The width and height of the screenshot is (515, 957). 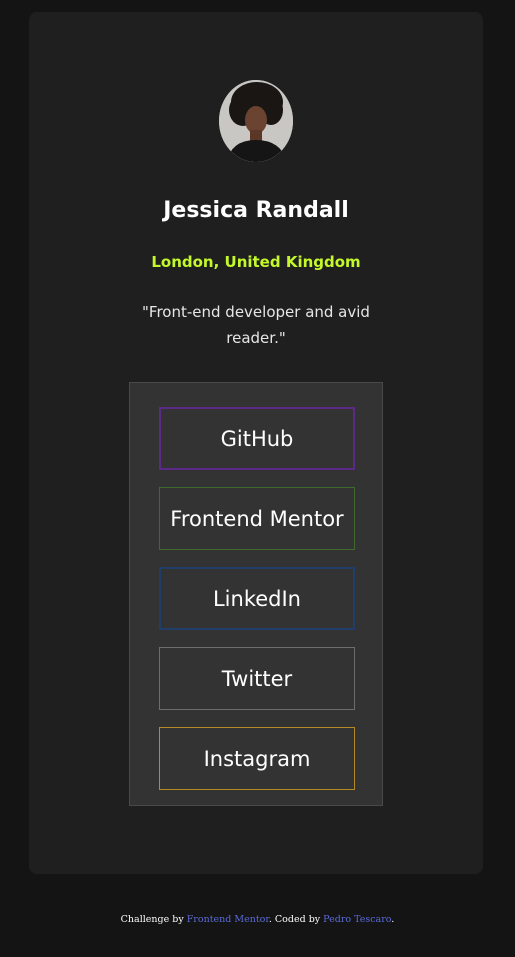 I want to click on instagram-link-button: Instagram, so click(x=257, y=758).